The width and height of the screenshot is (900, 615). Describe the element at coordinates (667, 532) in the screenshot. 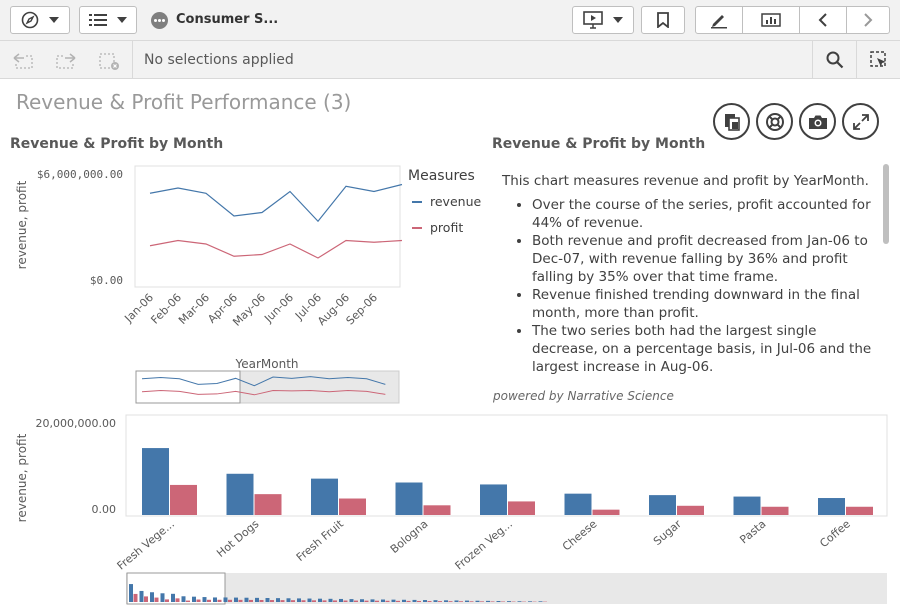

I see `x-tick-label: Sugar` at that location.